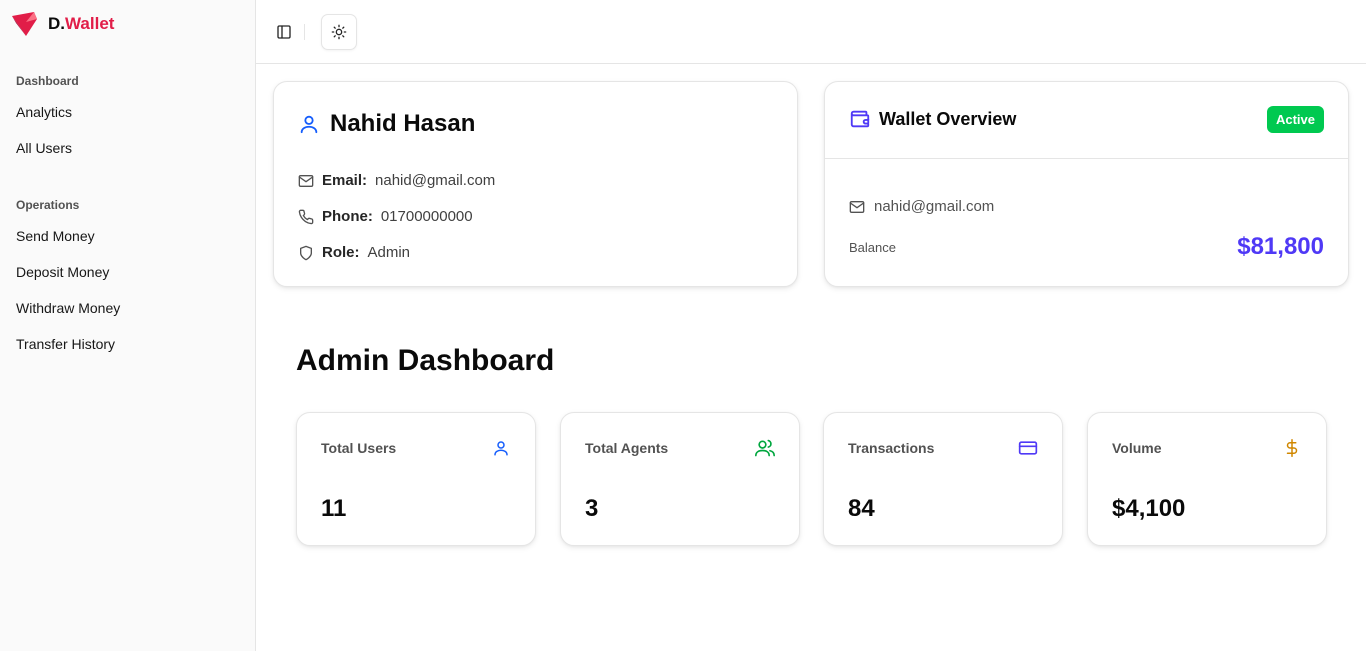 The image size is (1366, 651). Describe the element at coordinates (934, 206) in the screenshot. I see `wallet-email-value: nahid@gmail.com` at that location.